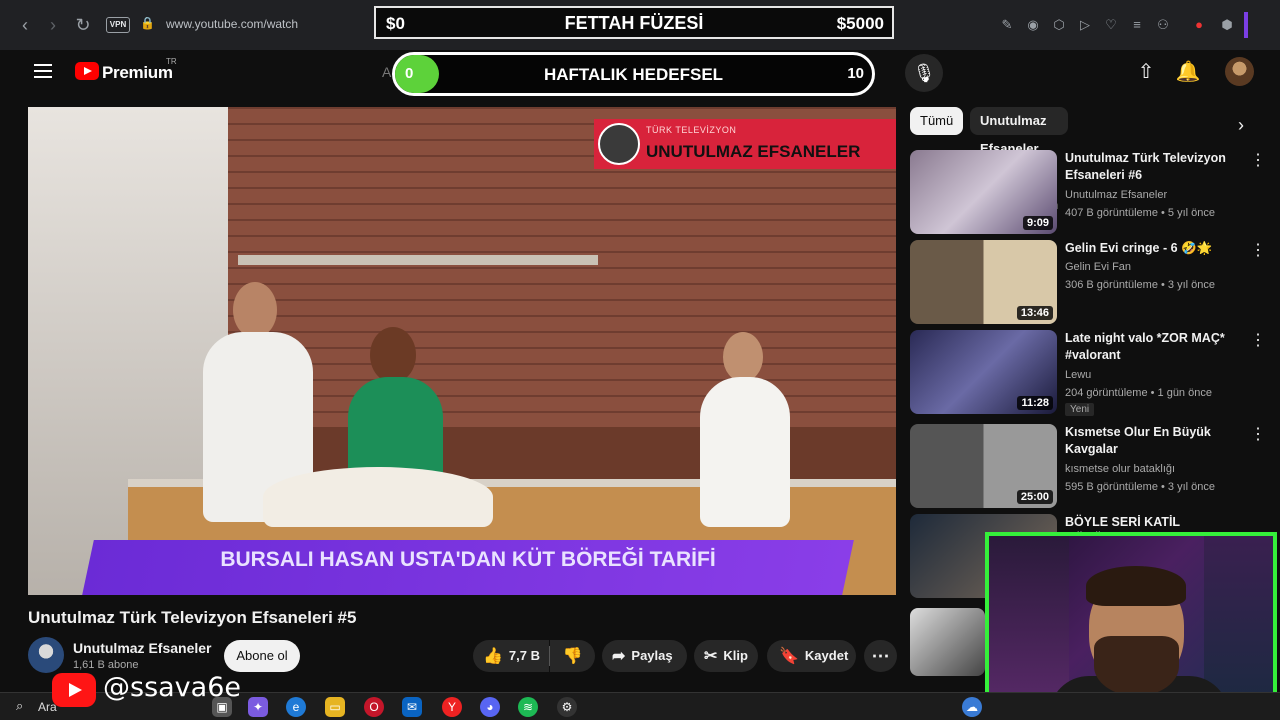 The image size is (1280, 720). I want to click on sidebar-accent, so click(1246, 25).